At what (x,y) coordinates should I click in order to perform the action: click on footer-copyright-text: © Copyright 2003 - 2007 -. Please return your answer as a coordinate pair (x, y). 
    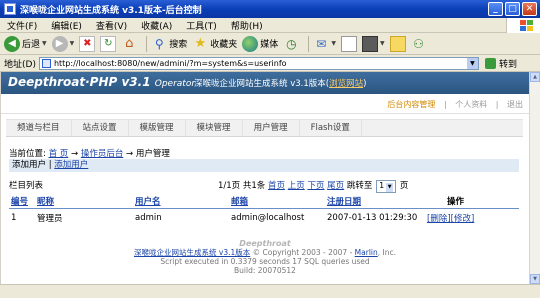
    Looking at the image, I should click on (302, 252).